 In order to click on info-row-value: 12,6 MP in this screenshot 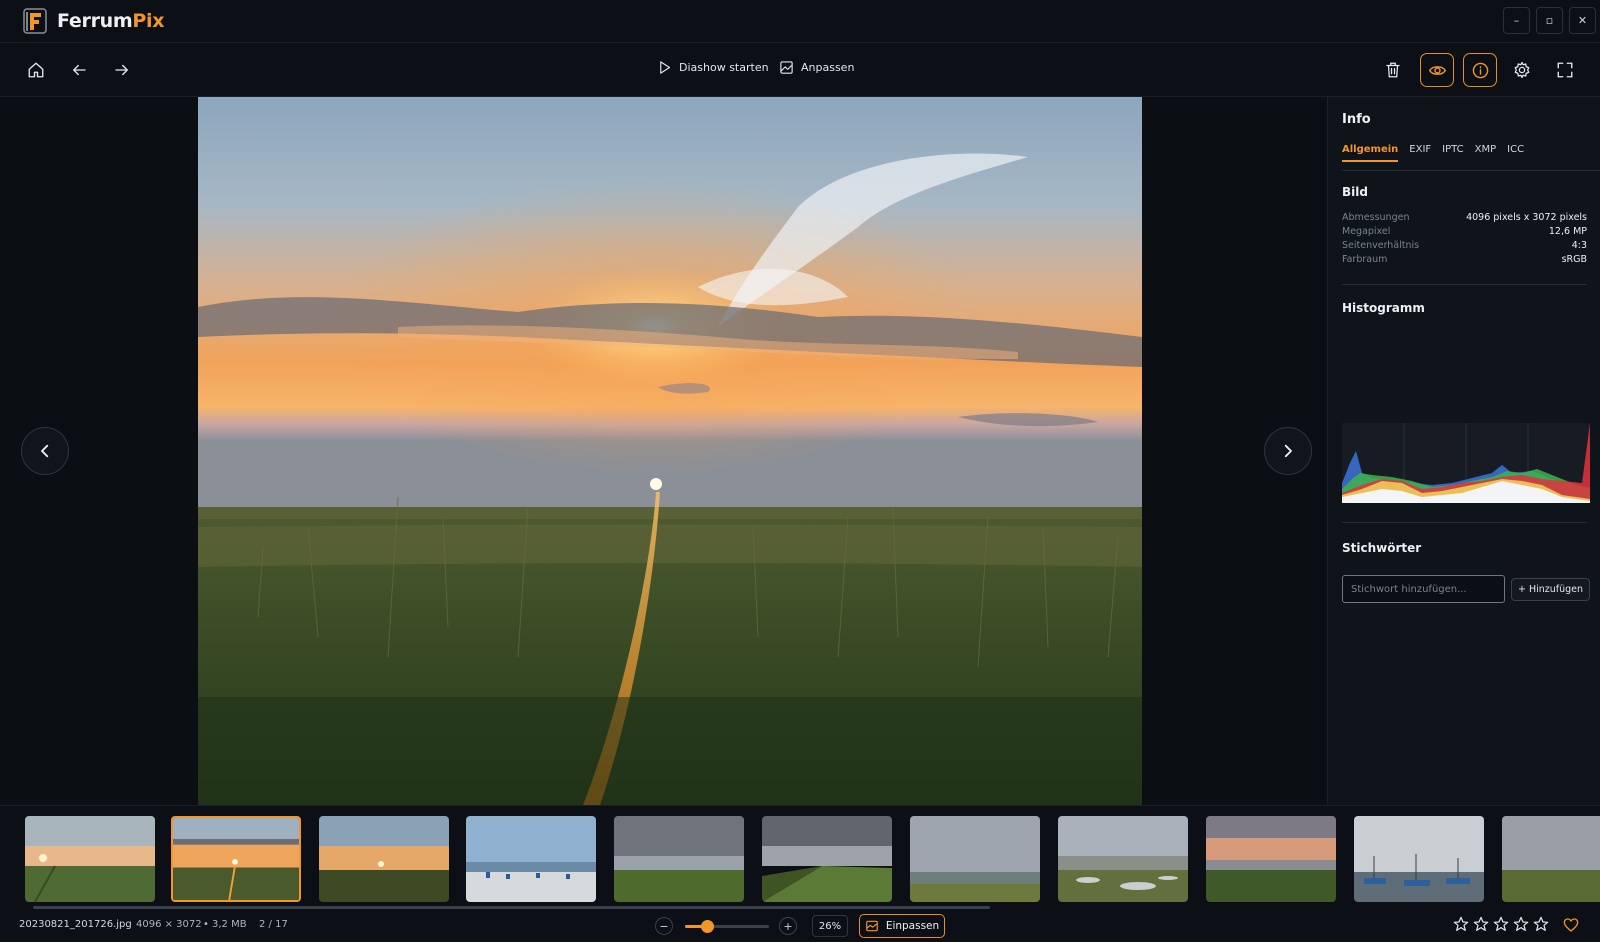, I will do `click(1567, 231)`.